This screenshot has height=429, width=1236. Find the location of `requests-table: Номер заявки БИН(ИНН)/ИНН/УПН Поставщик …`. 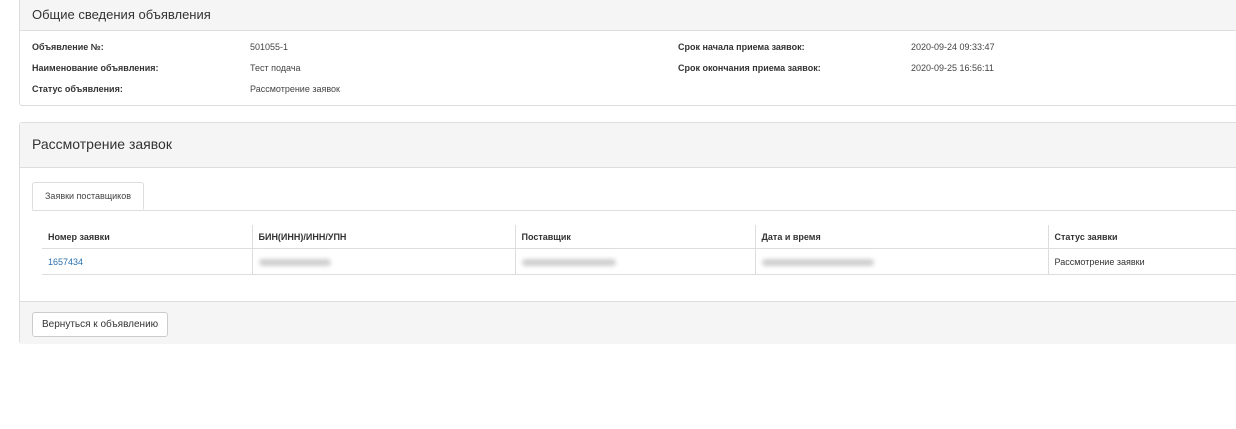

requests-table: Номер заявки БИН(ИНН)/ИНН/УПН Поставщик … is located at coordinates (639, 250).